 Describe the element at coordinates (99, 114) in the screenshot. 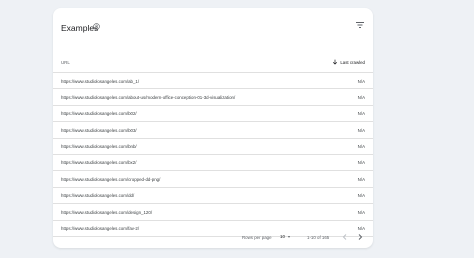

I see `row-url: https://www.studiolosangeles.com/b02/` at that location.